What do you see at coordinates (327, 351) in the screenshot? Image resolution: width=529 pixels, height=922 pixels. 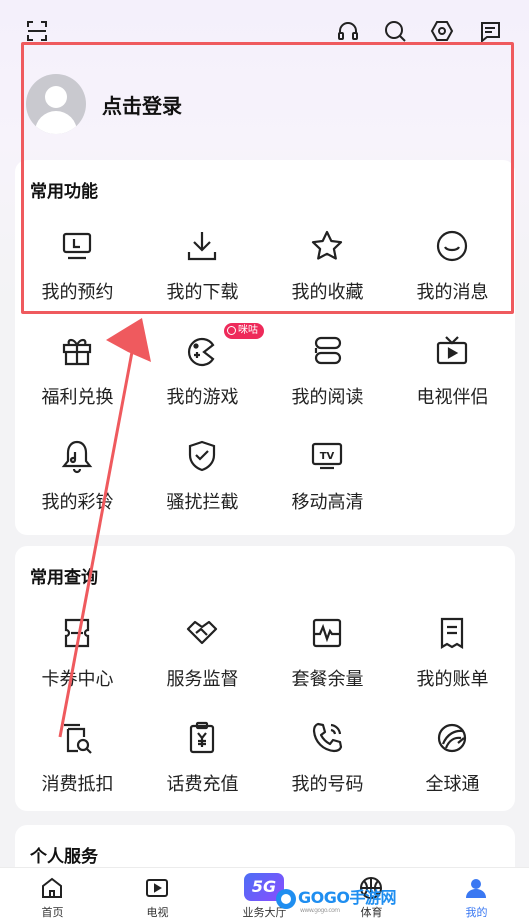 I see `book-icon` at bounding box center [327, 351].